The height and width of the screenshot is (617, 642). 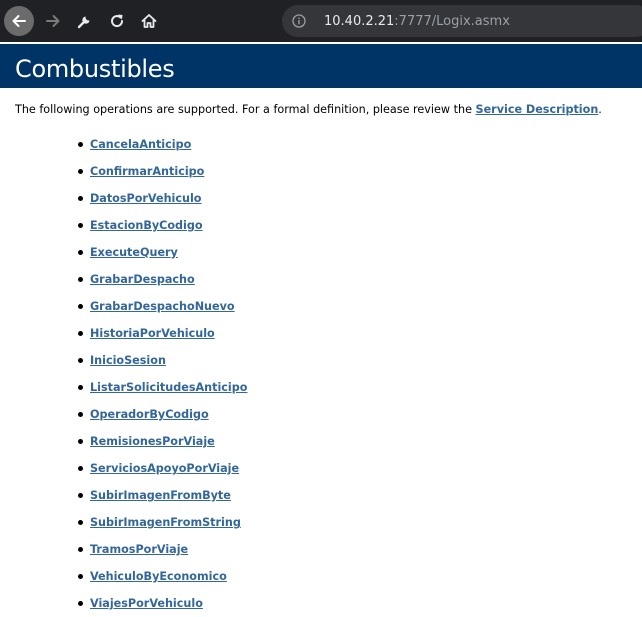 What do you see at coordinates (146, 603) in the screenshot?
I see `operation-link: ViajesPorVehiculo` at bounding box center [146, 603].